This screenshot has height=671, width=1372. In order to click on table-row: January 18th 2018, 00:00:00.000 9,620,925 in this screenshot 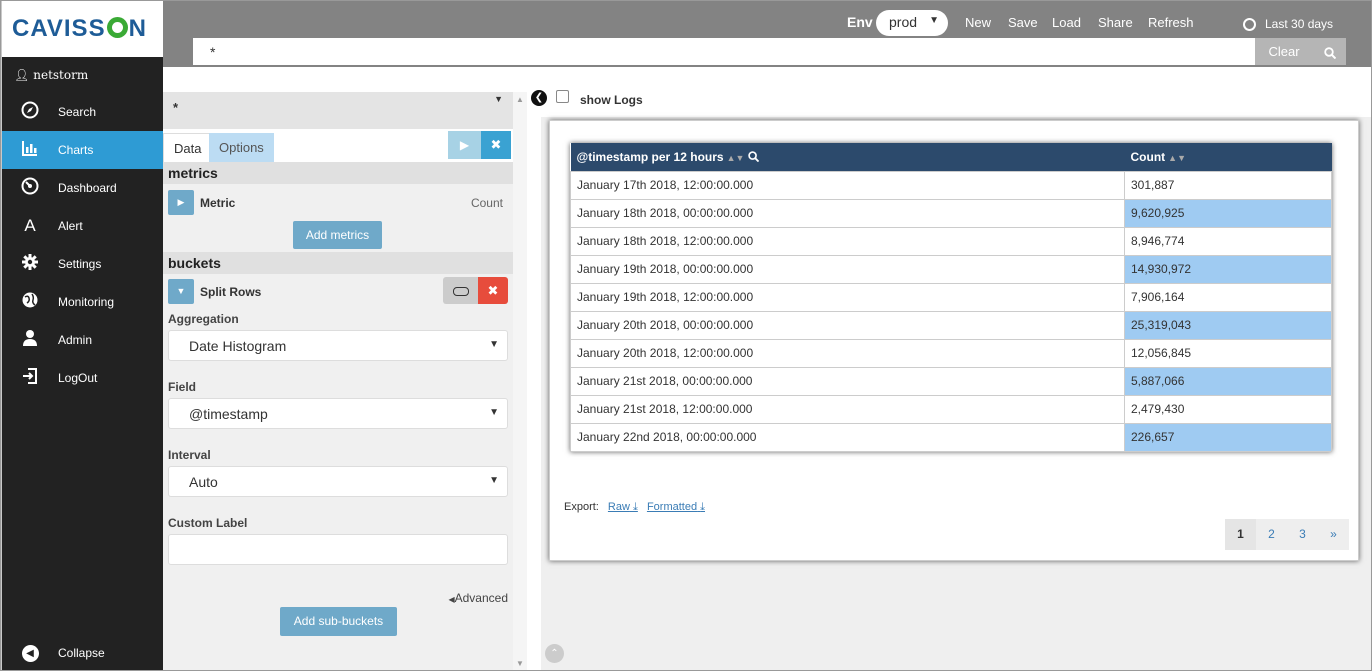, I will do `click(951, 213)`.